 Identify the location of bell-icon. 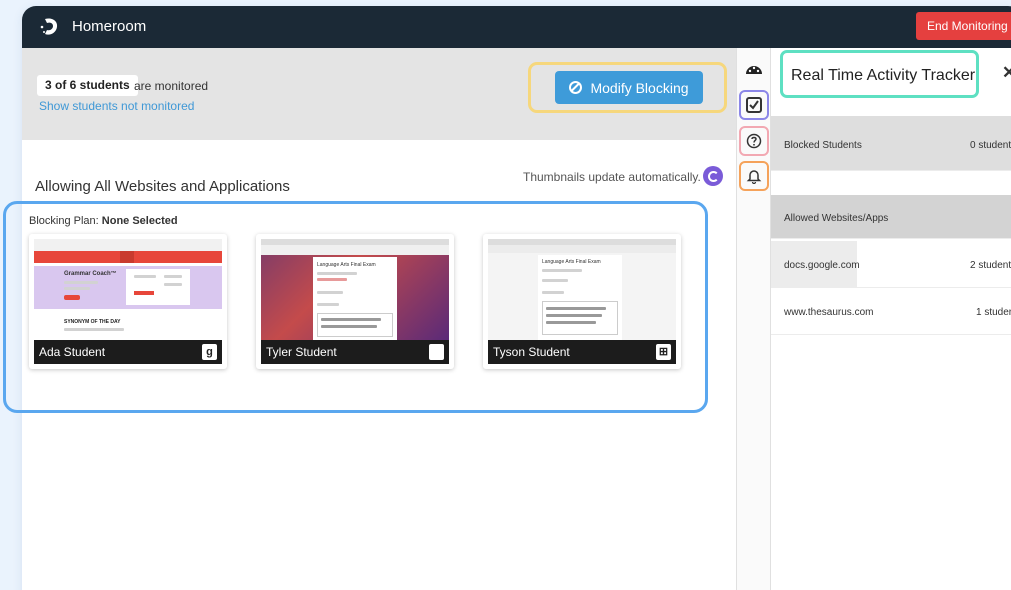
(754, 176).